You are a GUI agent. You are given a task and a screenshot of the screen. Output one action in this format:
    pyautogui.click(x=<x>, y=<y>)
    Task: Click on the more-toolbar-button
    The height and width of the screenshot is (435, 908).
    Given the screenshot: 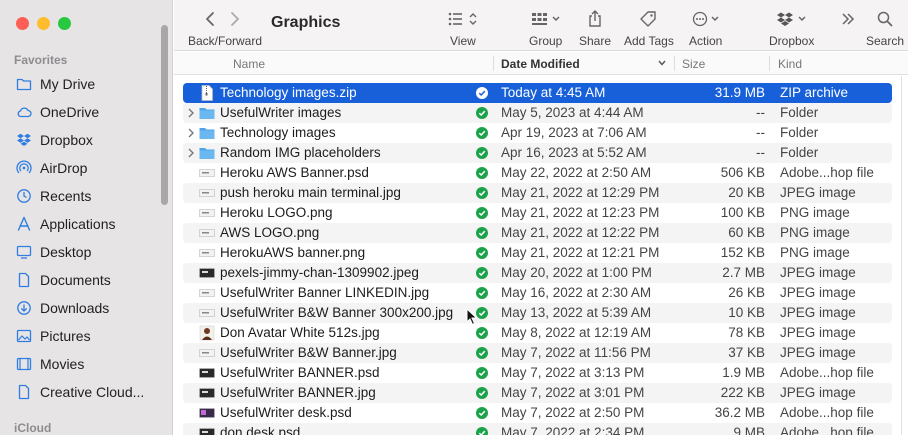 What is the action you would take?
    pyautogui.click(x=848, y=19)
    